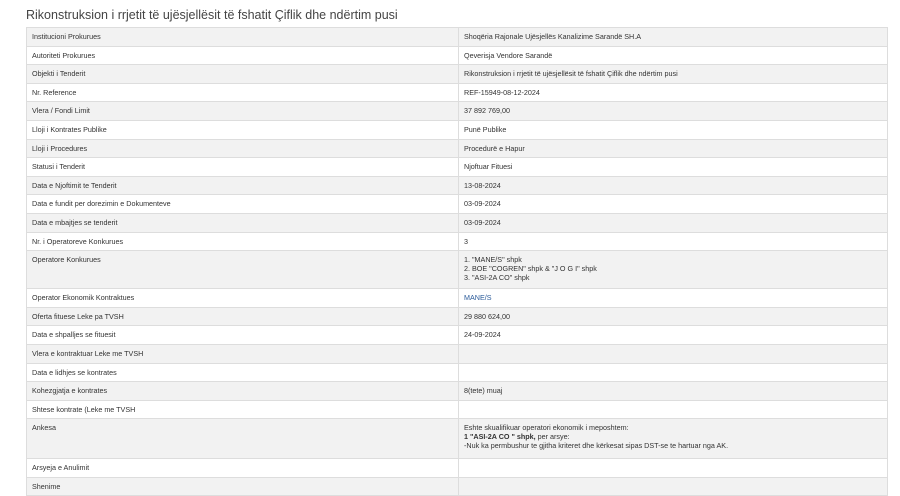 This screenshot has width=900, height=496. Describe the element at coordinates (673, 92) in the screenshot. I see `row-value: REF-15949-08-12-2024` at that location.